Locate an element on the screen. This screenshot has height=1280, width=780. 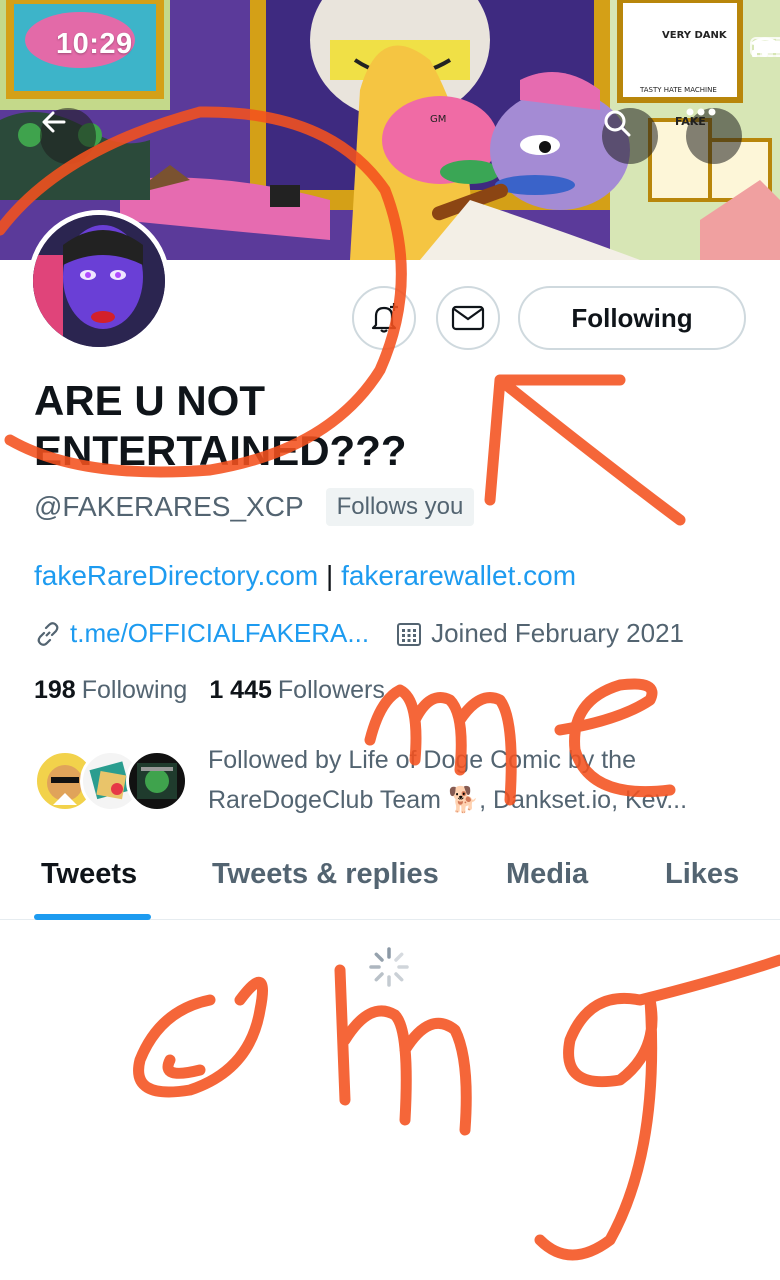
loading-spinner-icon is located at coordinates (389, 967).